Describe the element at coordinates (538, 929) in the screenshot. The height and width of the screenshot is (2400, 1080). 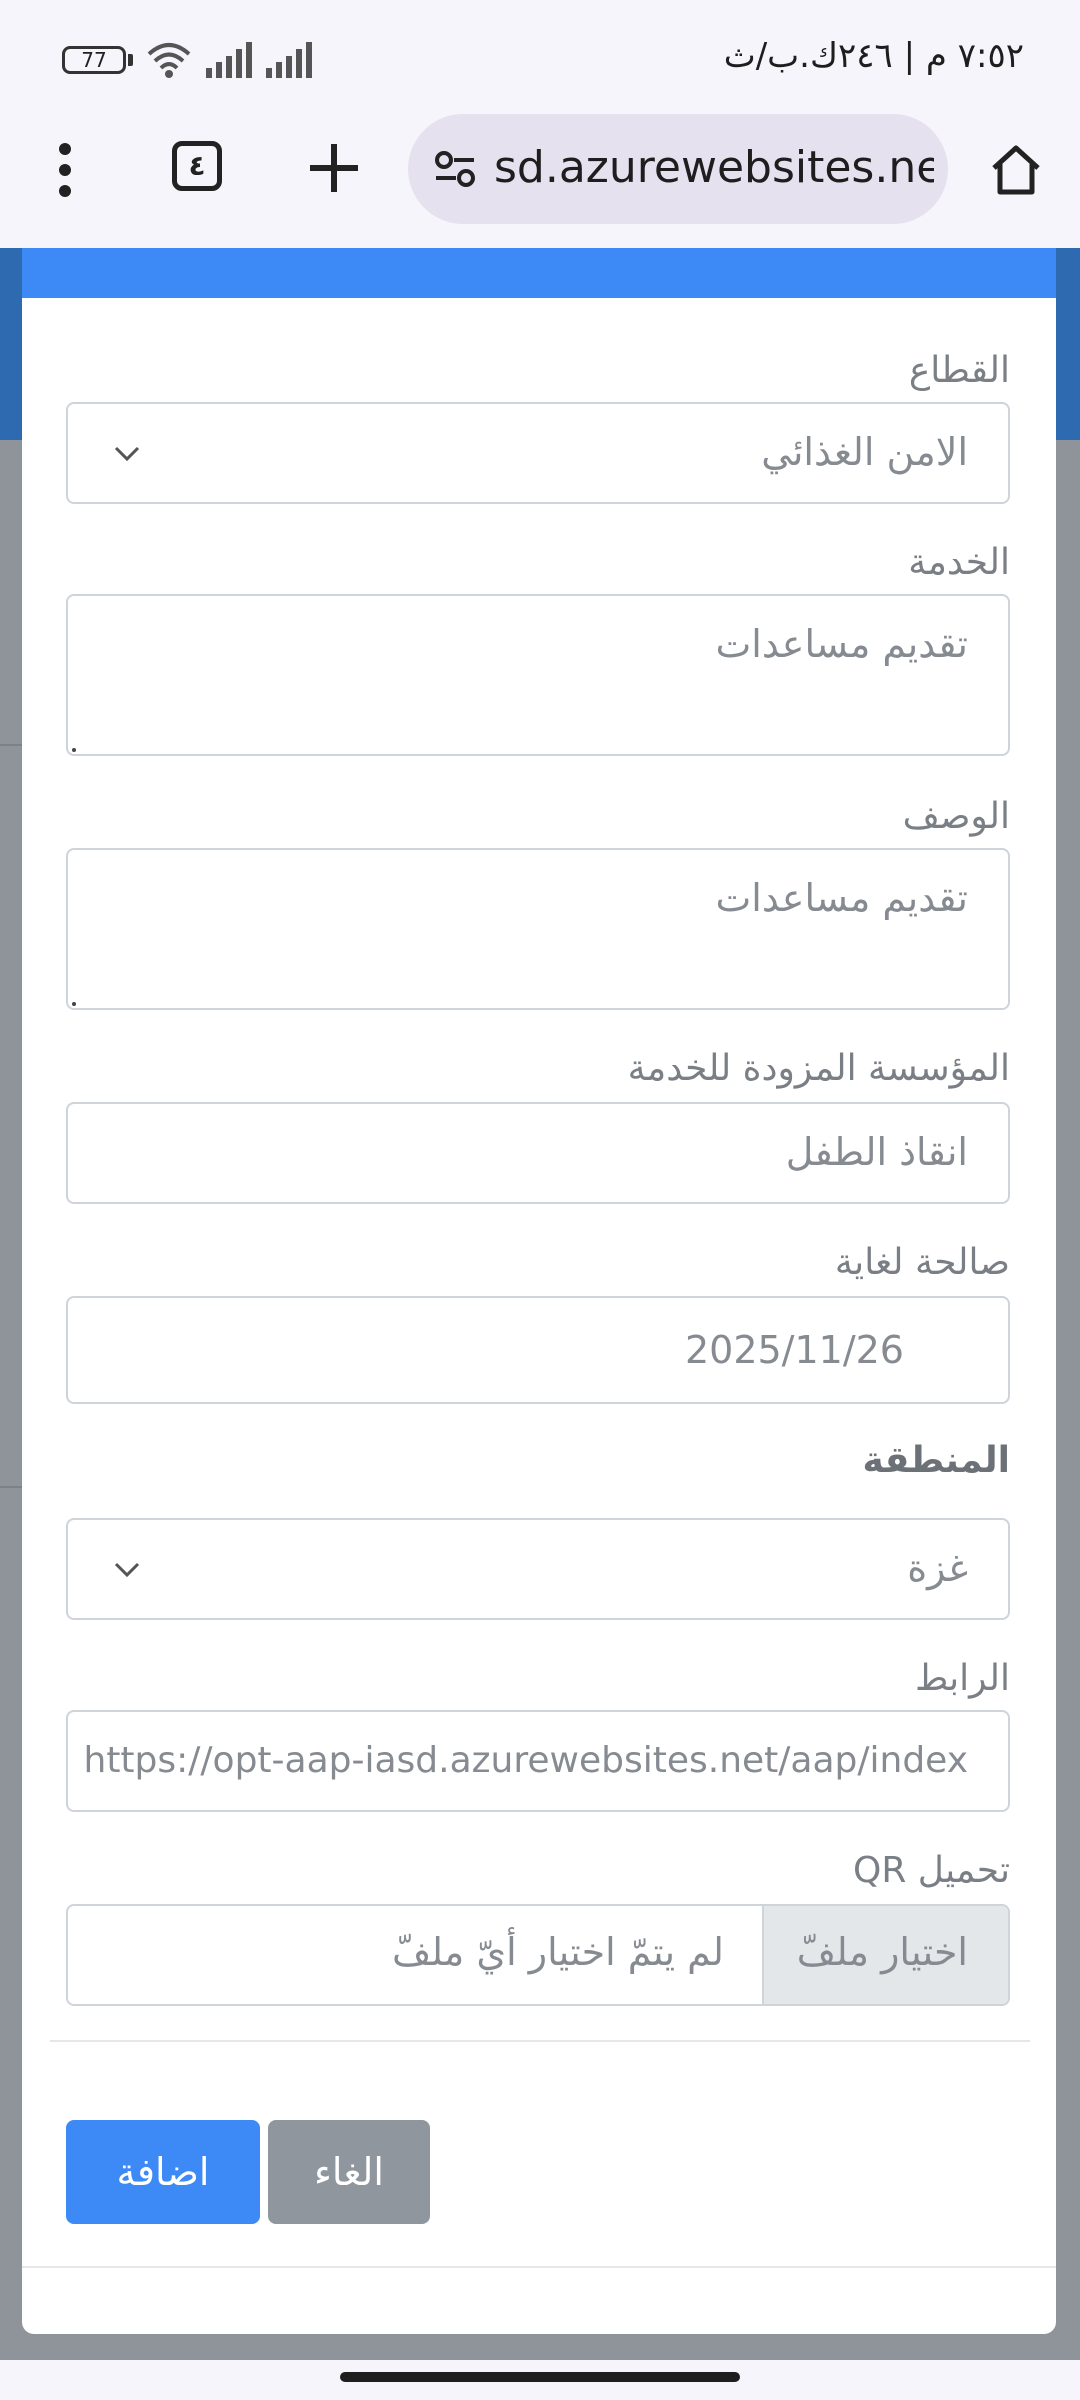
I see `description-textarea: تقديم مساعدات` at that location.